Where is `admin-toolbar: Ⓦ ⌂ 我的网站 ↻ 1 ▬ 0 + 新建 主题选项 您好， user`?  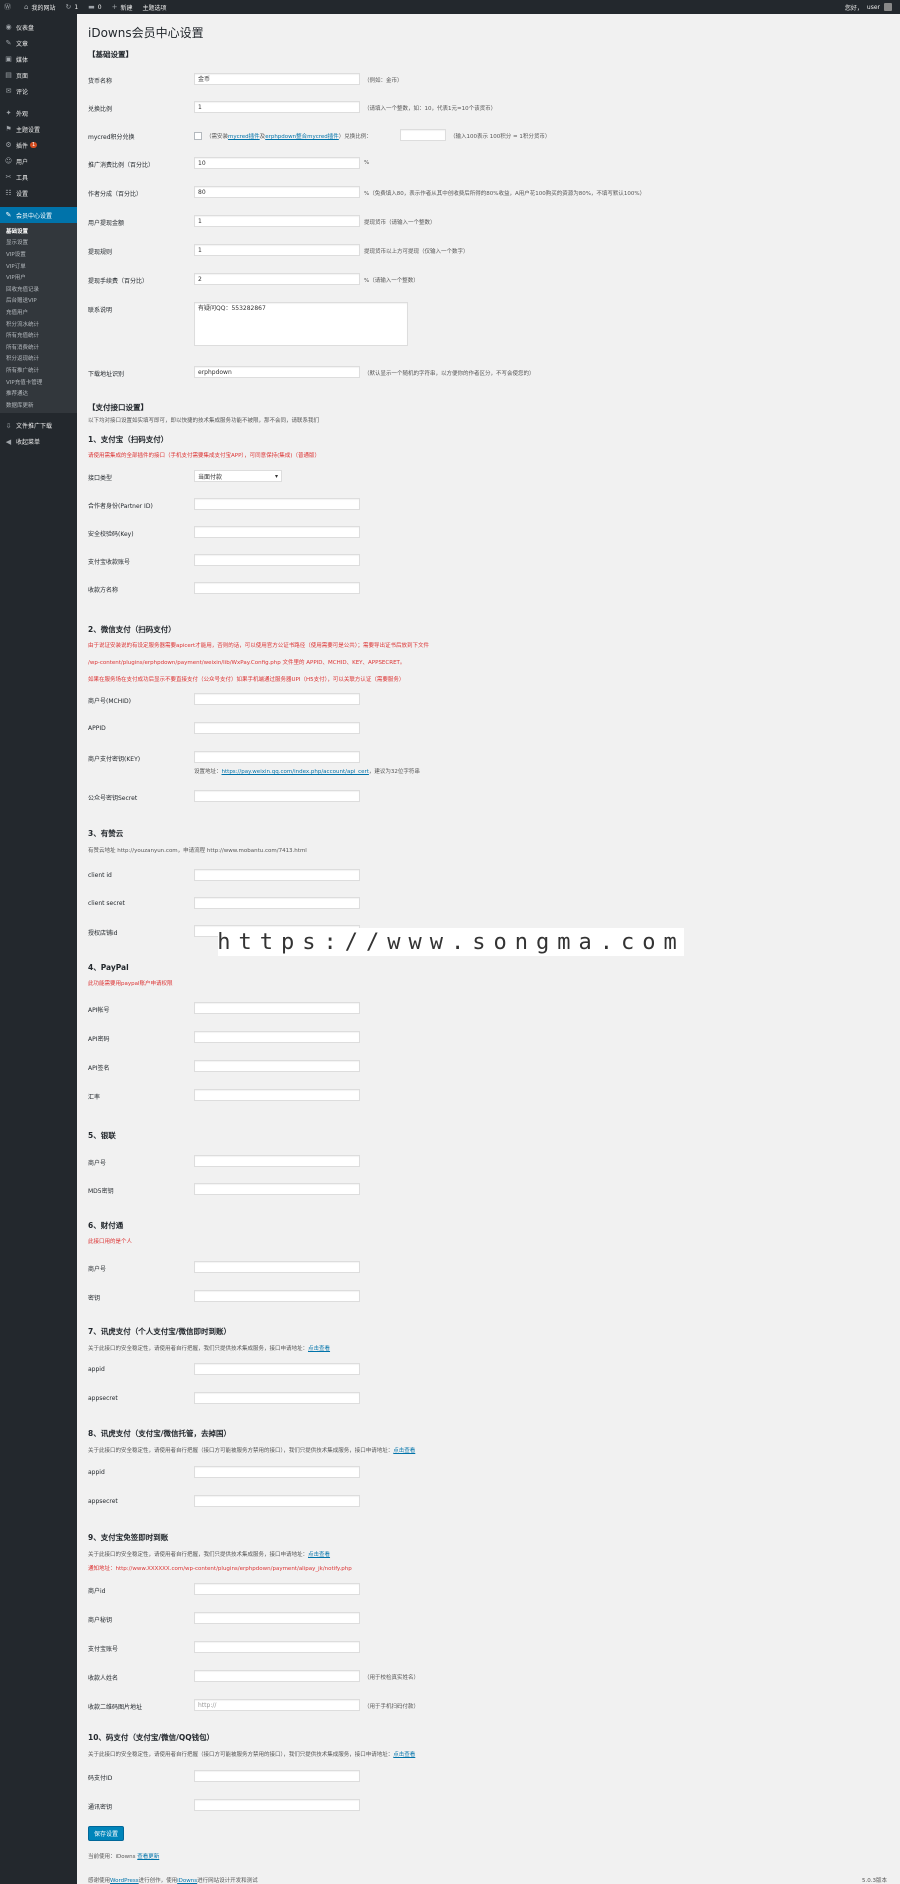 admin-toolbar: Ⓦ ⌂ 我的网站 ↻ 1 ▬ 0 + 新建 主题选项 您好， user is located at coordinates (450, 7).